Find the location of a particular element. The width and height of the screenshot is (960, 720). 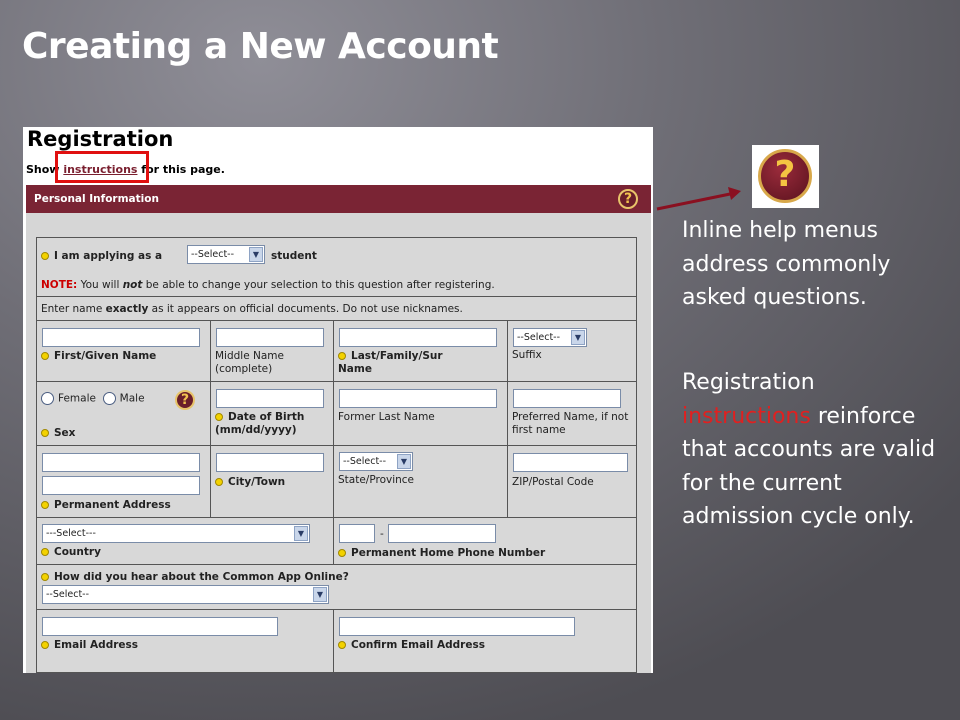

zip-cell: ZIP/Postal Code is located at coordinates (572, 481).